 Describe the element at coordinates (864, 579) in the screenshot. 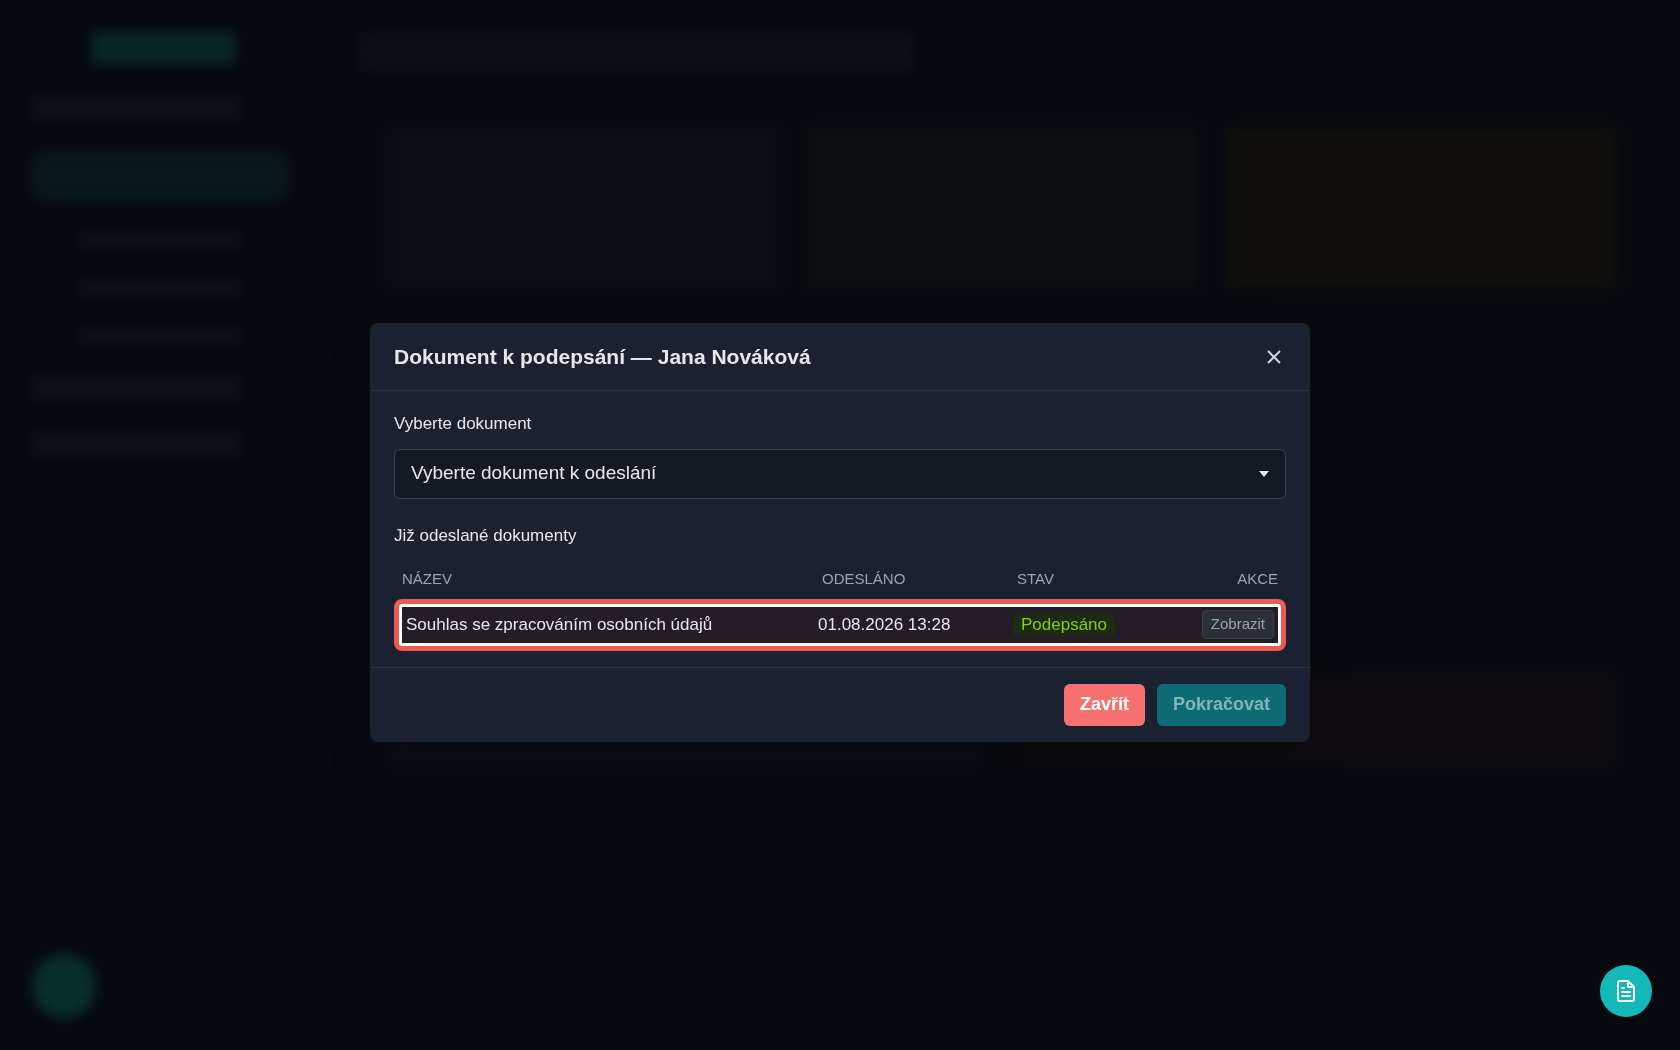

I see `column-header: ODESLÁNO` at that location.